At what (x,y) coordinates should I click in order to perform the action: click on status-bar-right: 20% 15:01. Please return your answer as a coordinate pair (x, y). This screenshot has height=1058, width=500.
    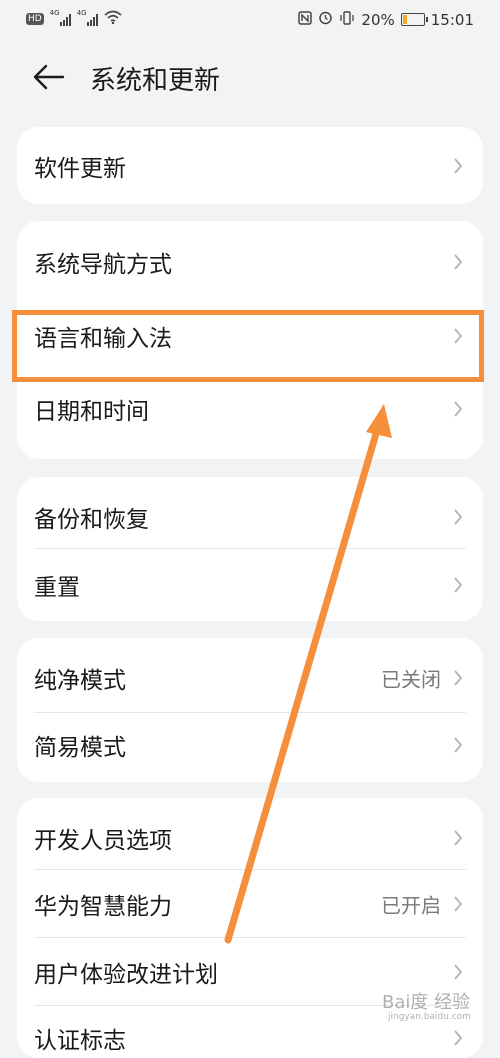
    Looking at the image, I should click on (386, 19).